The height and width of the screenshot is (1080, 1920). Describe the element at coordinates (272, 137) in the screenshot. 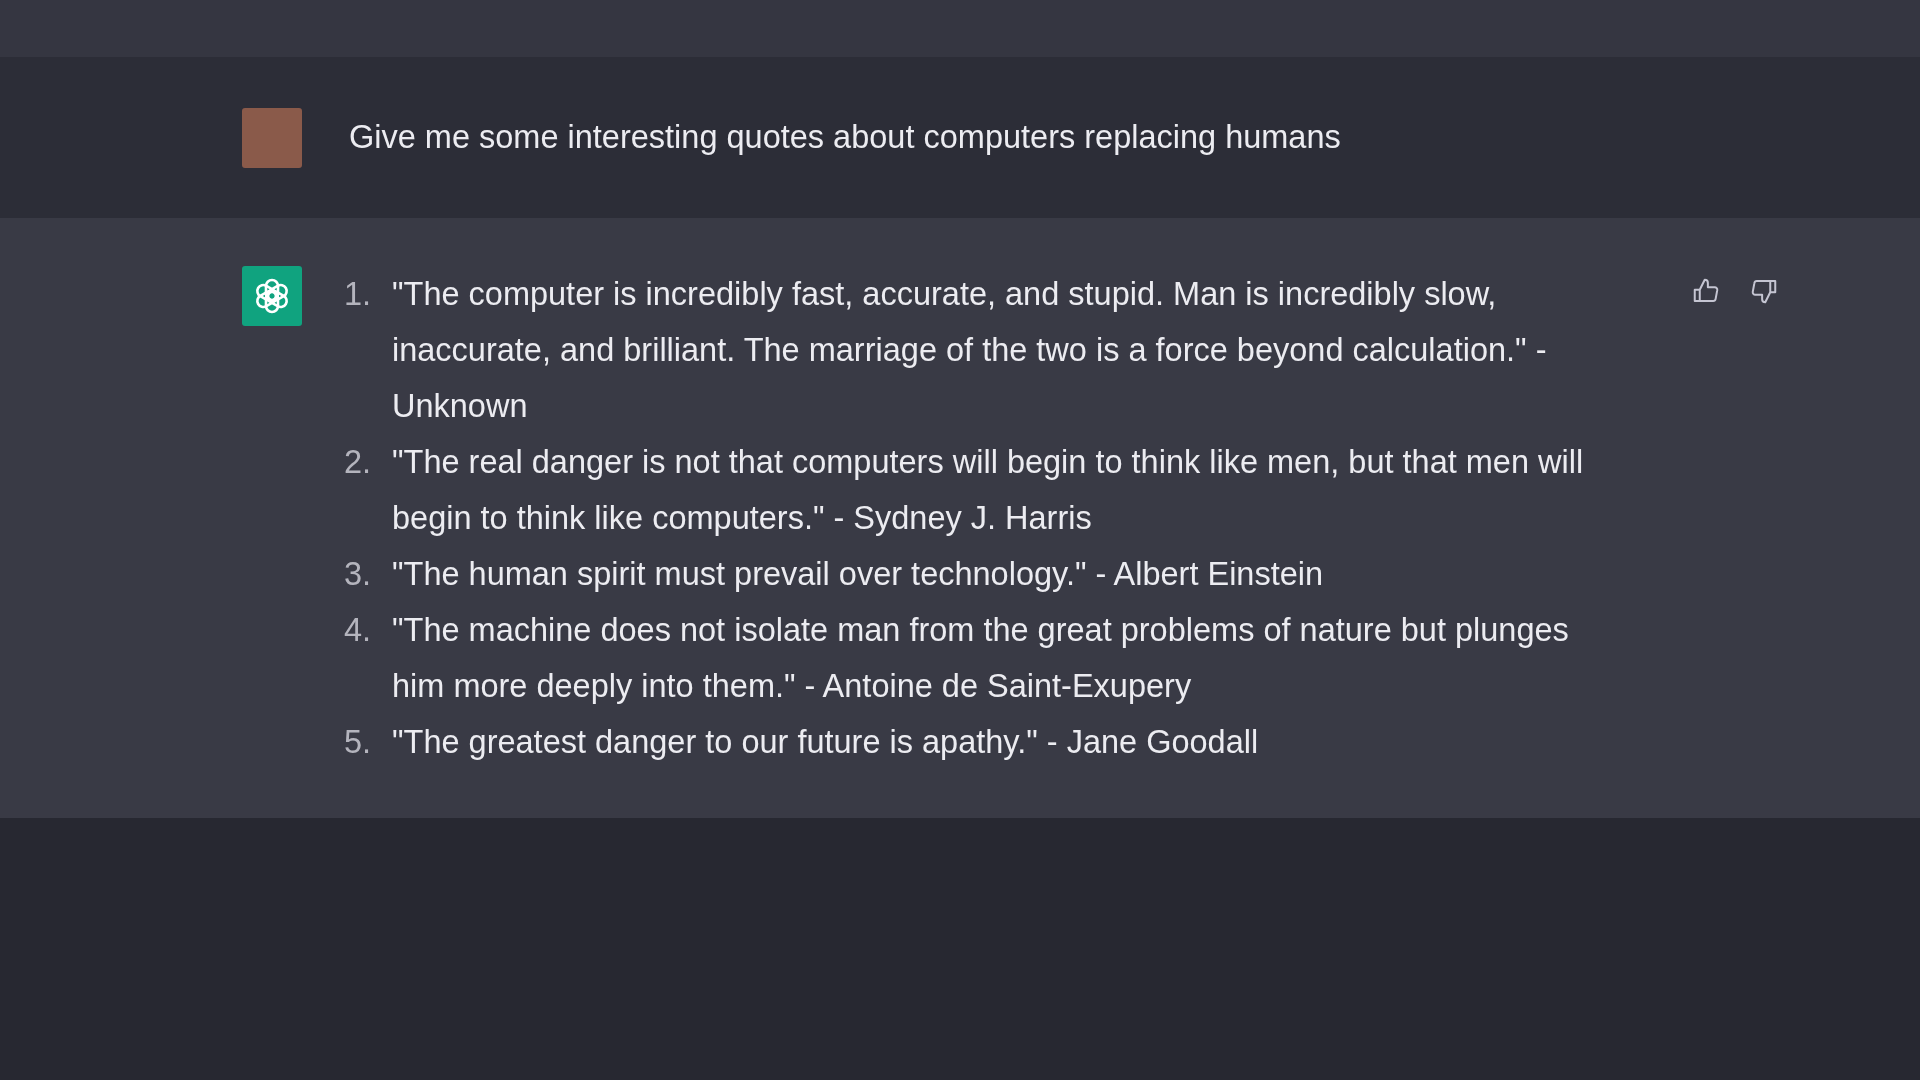

I see `avatar-placeholder` at that location.